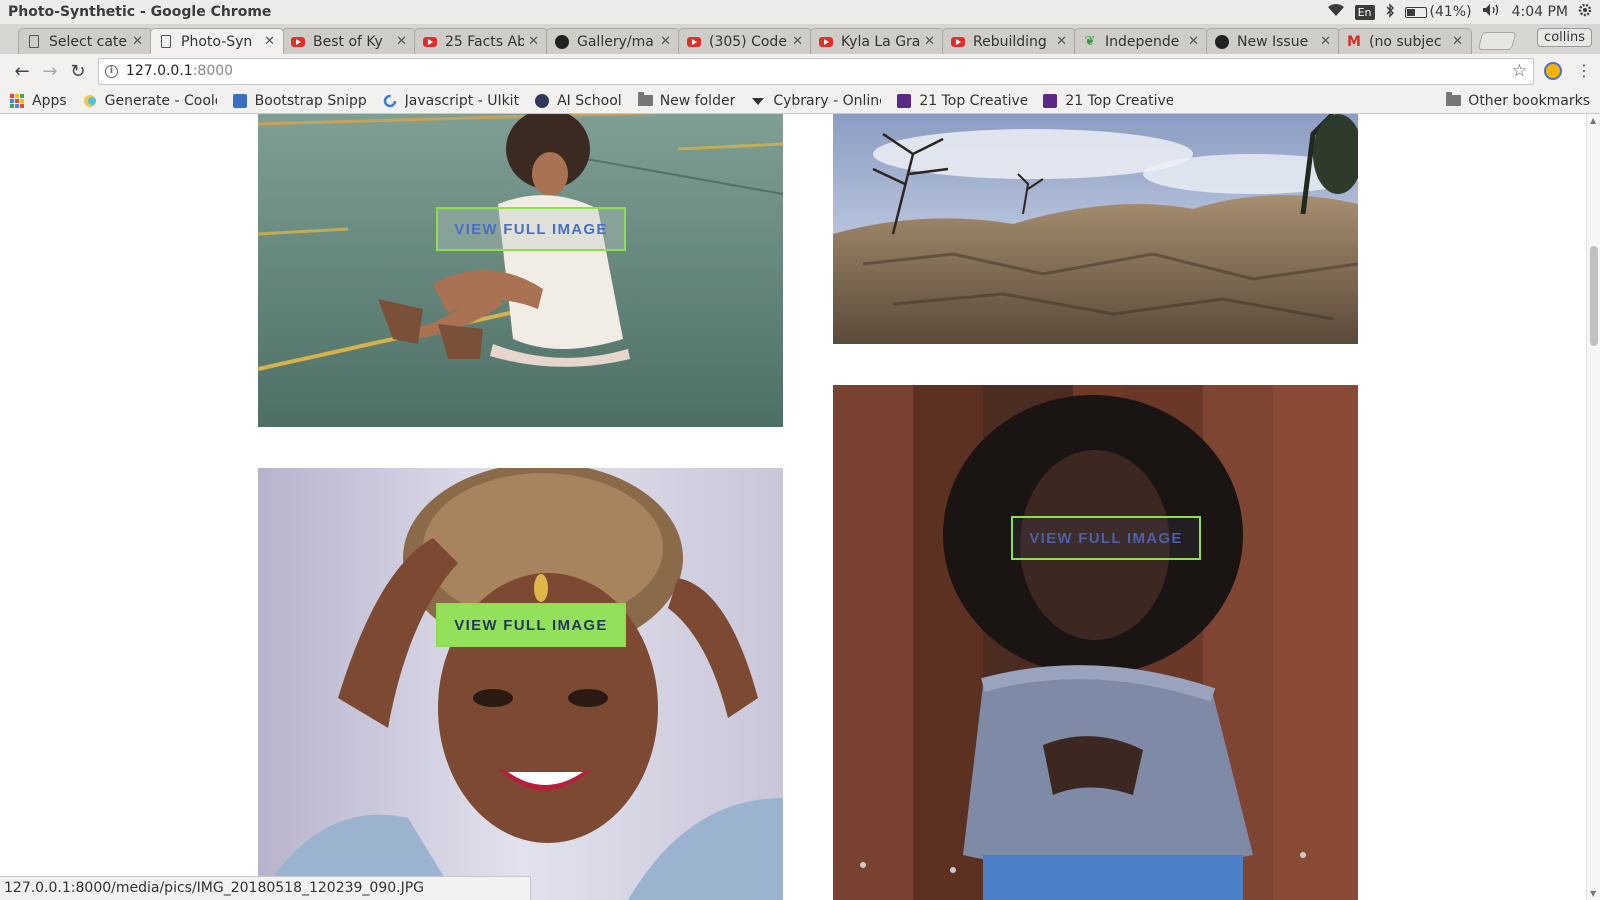 This screenshot has width=1600, height=900. I want to click on browser-tab: New Issue ✕, so click(1273, 41).